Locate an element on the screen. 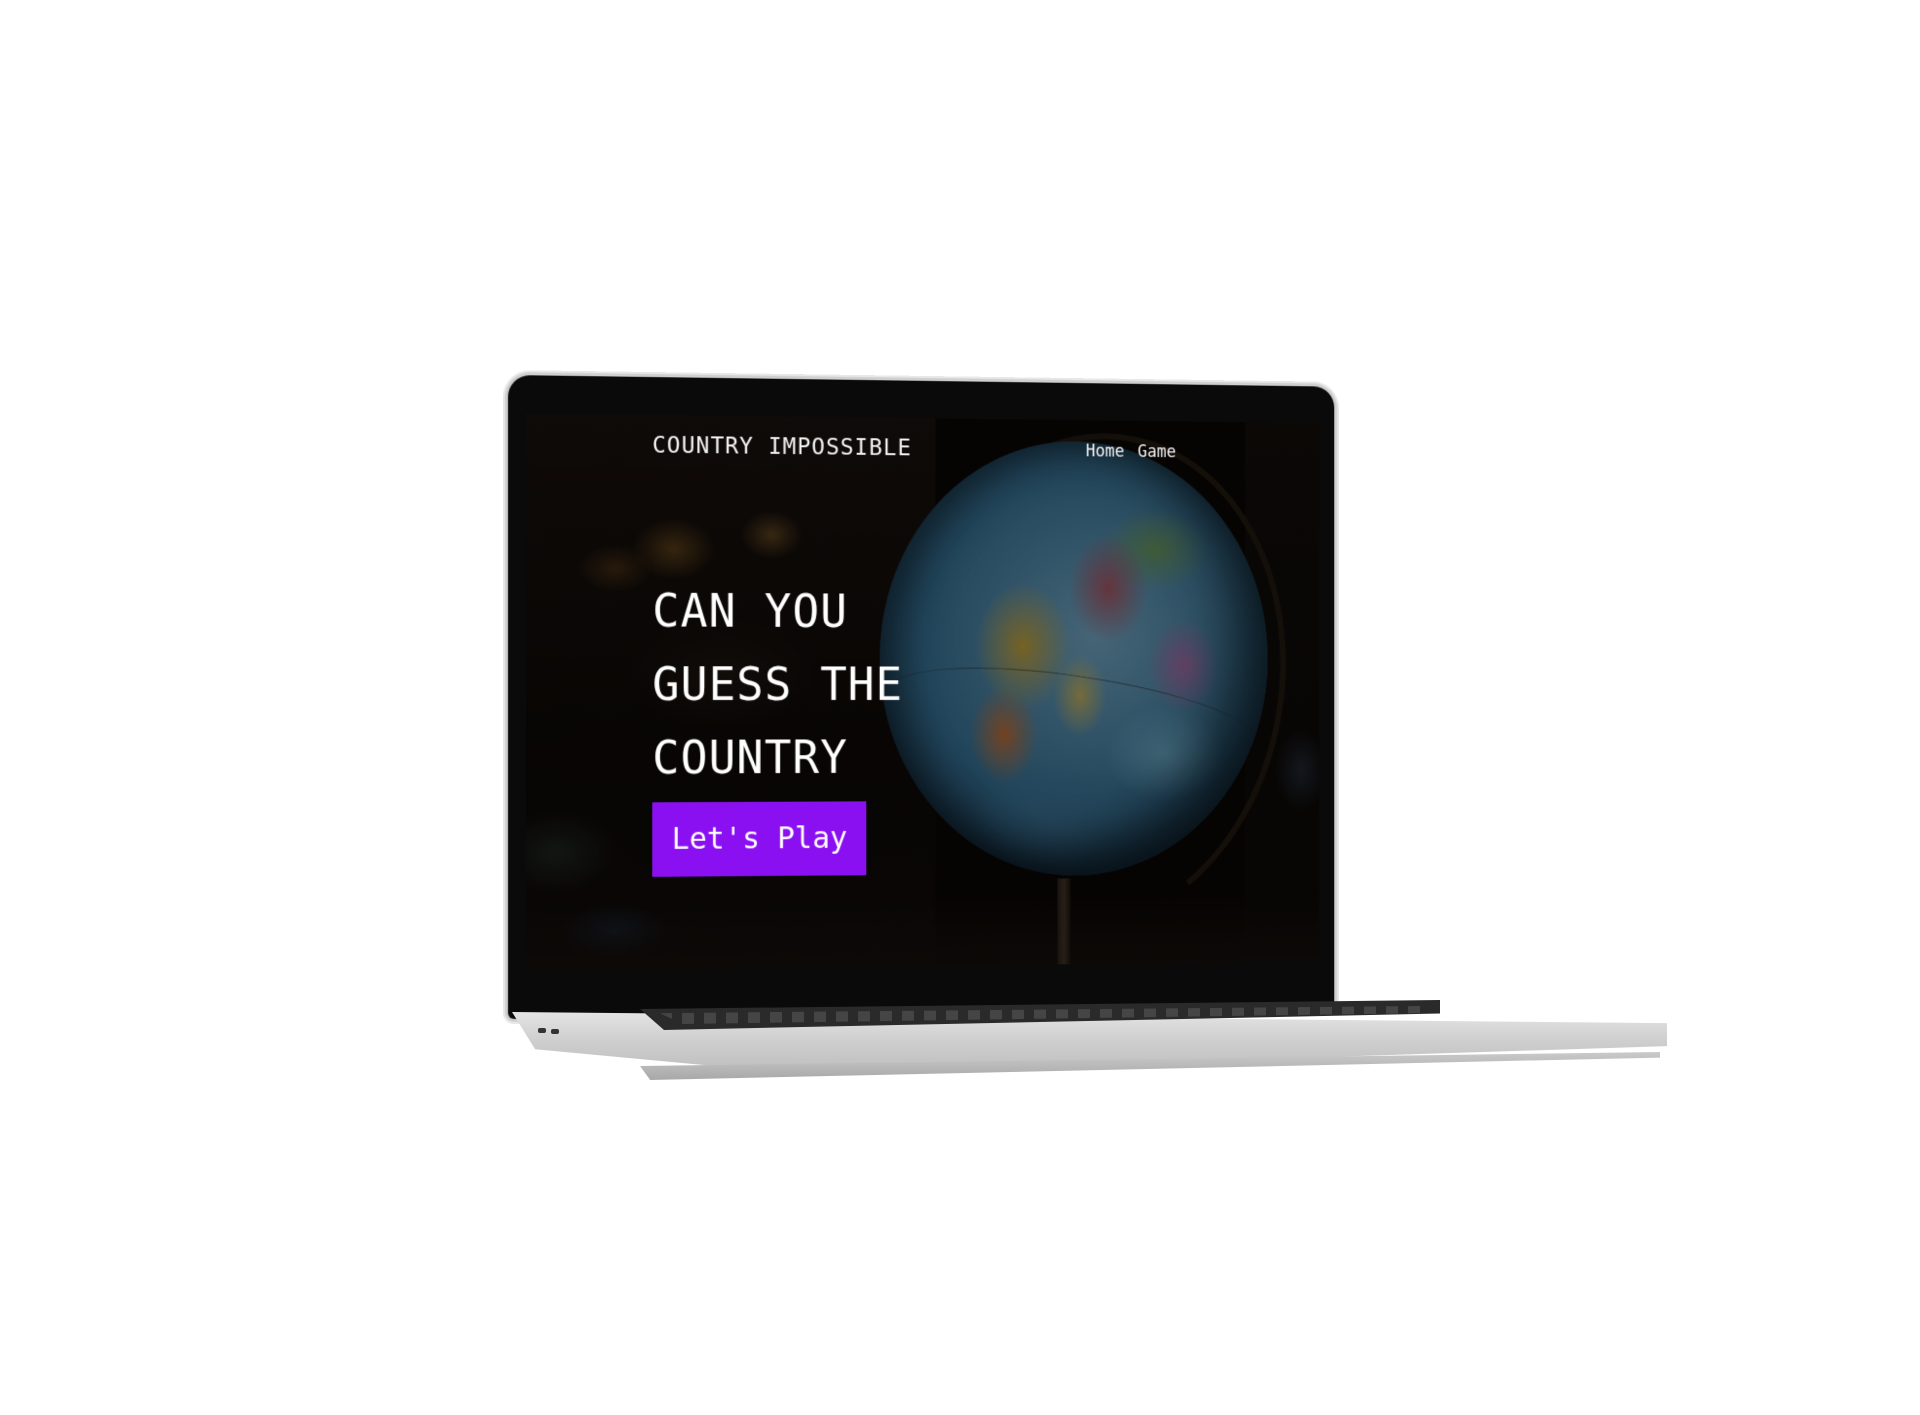 The width and height of the screenshot is (1920, 1415). nav-link-home: Home is located at coordinates (1105, 452).